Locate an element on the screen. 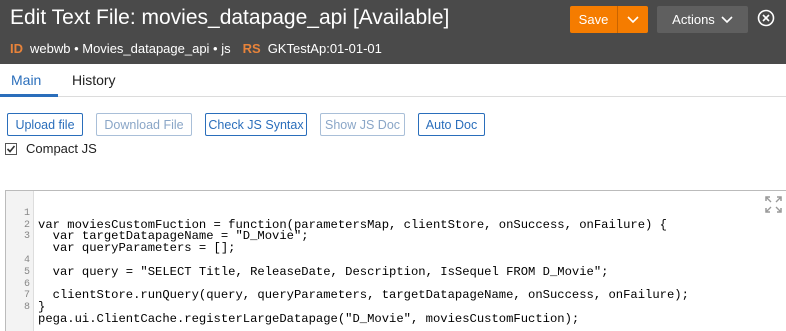 The image size is (786, 331). tab-history: History is located at coordinates (94, 80).